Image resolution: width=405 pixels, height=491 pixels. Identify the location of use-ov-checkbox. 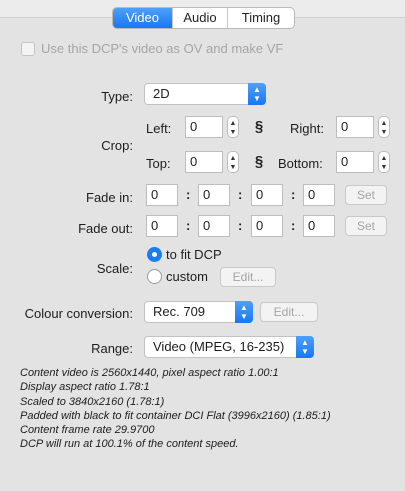
(28, 49).